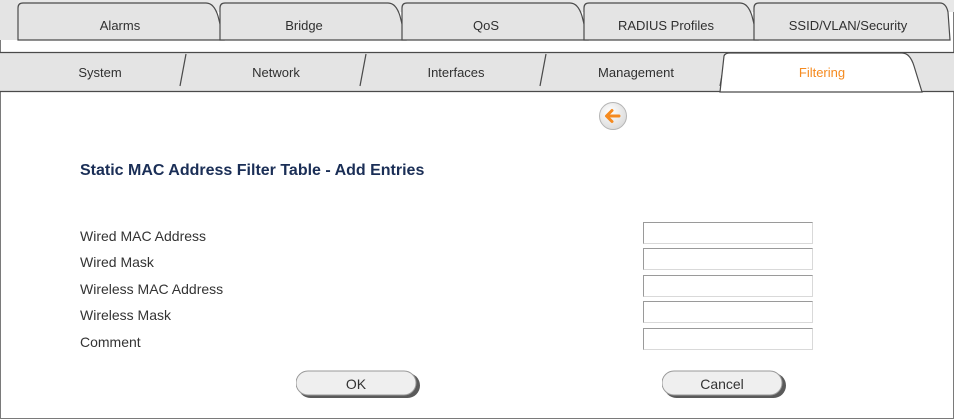 Image resolution: width=954 pixels, height=420 pixels. I want to click on wireless-mask-label: Wireless Mask, so click(126, 315).